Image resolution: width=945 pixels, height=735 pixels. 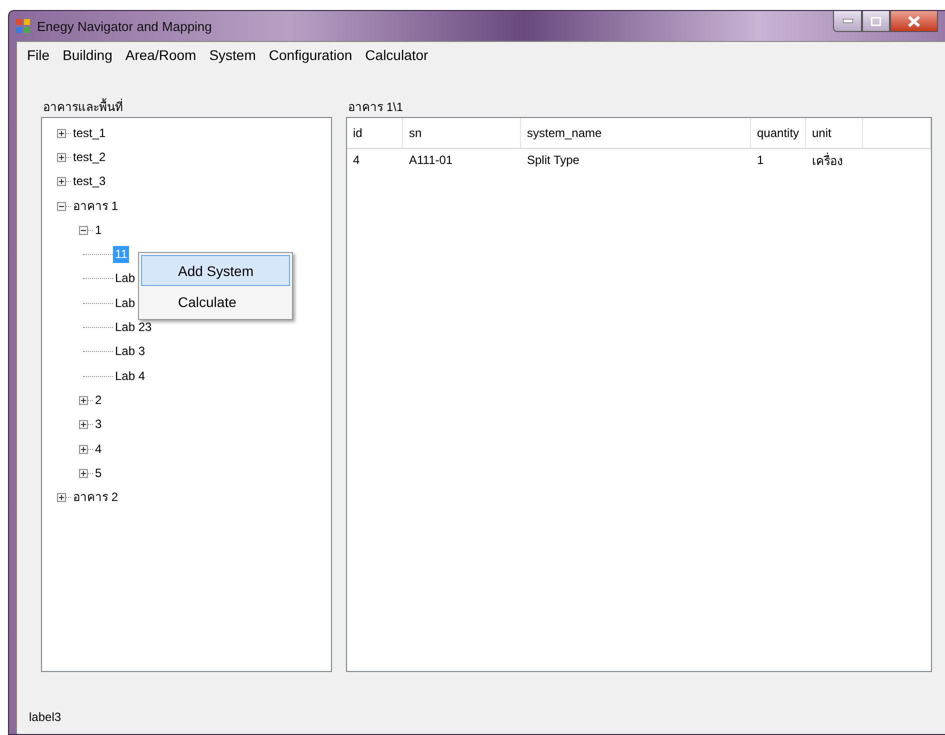 What do you see at coordinates (778, 133) in the screenshot?
I see `column-header: quantity` at bounding box center [778, 133].